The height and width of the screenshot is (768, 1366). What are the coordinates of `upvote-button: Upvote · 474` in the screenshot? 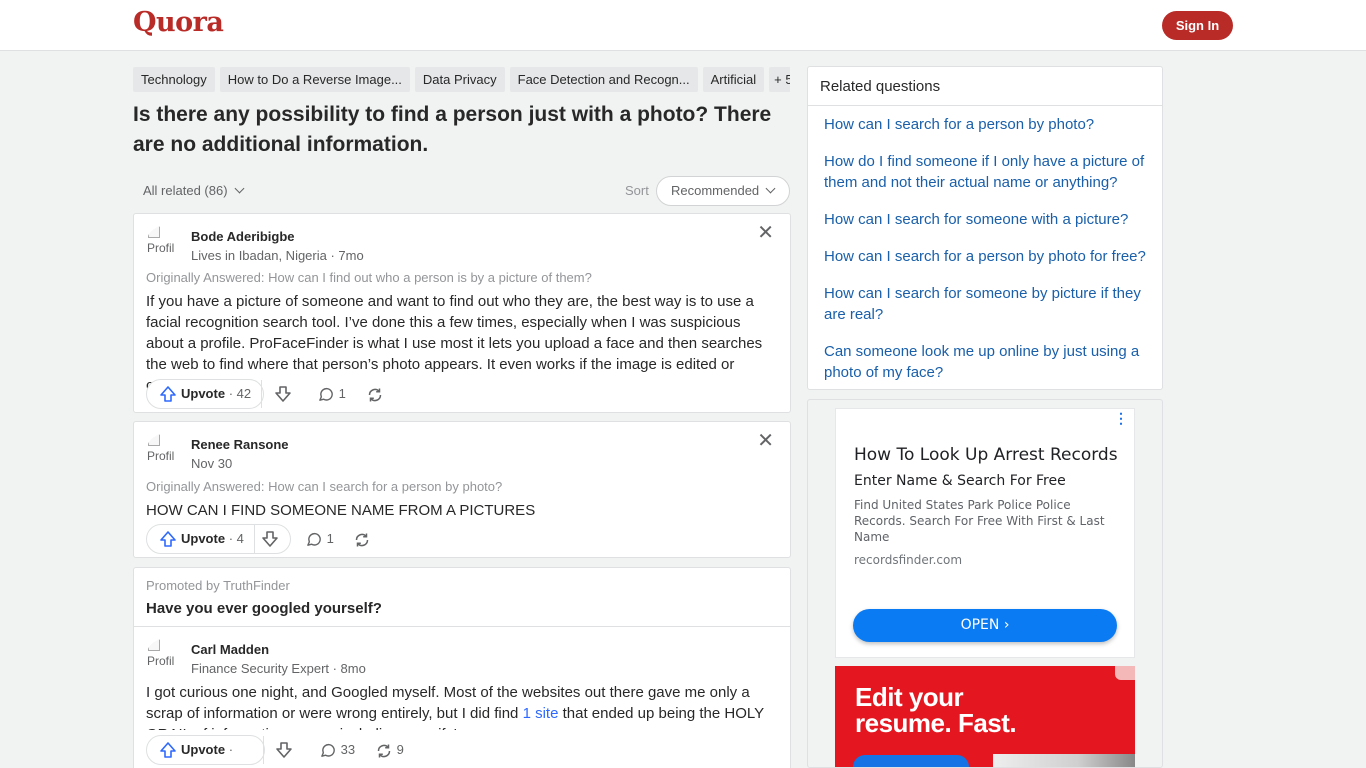 It's located at (205, 750).